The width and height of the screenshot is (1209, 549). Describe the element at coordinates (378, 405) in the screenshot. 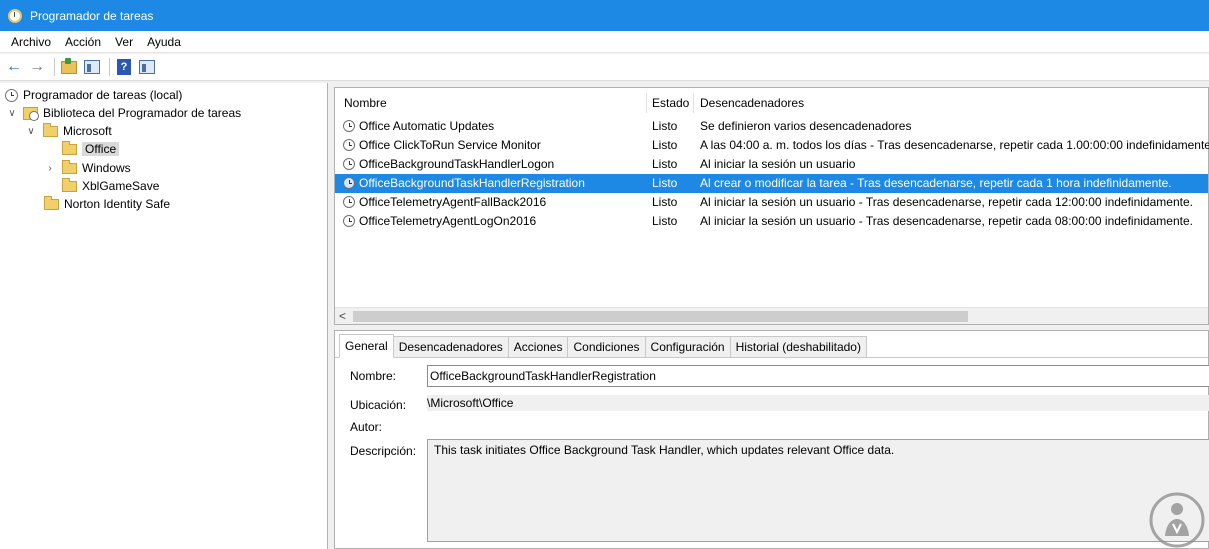

I see `location-label: Ubicación:` at that location.